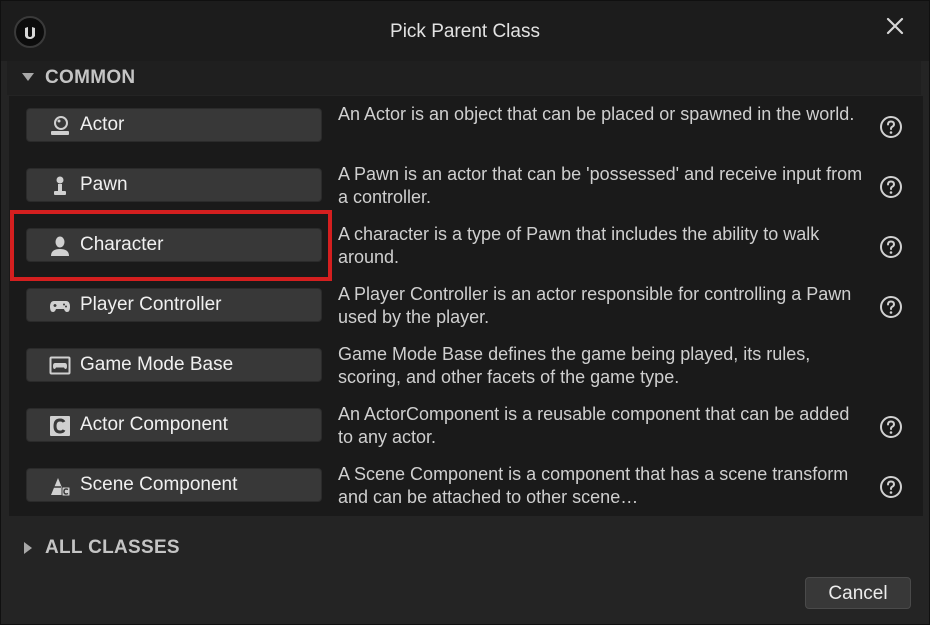 The width and height of the screenshot is (930, 625). I want to click on pawn-button-label: Pawn, so click(104, 184).